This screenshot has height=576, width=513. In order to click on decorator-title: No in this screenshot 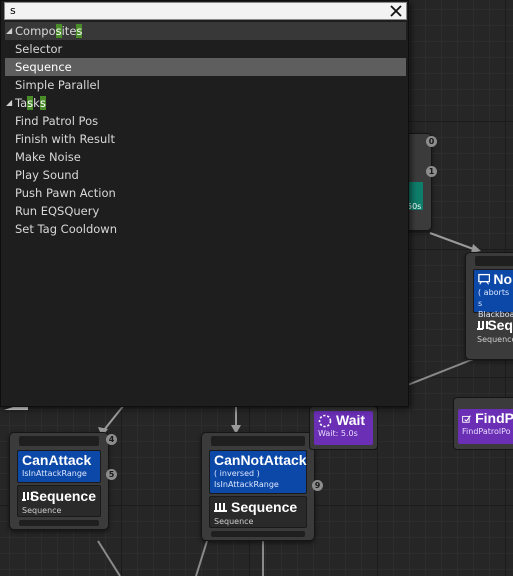, I will do `click(502, 279)`.